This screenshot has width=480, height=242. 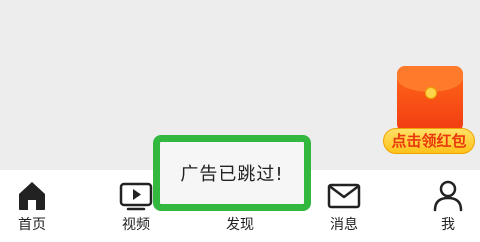 What do you see at coordinates (136, 225) in the screenshot?
I see `tab-video-label: 视频` at bounding box center [136, 225].